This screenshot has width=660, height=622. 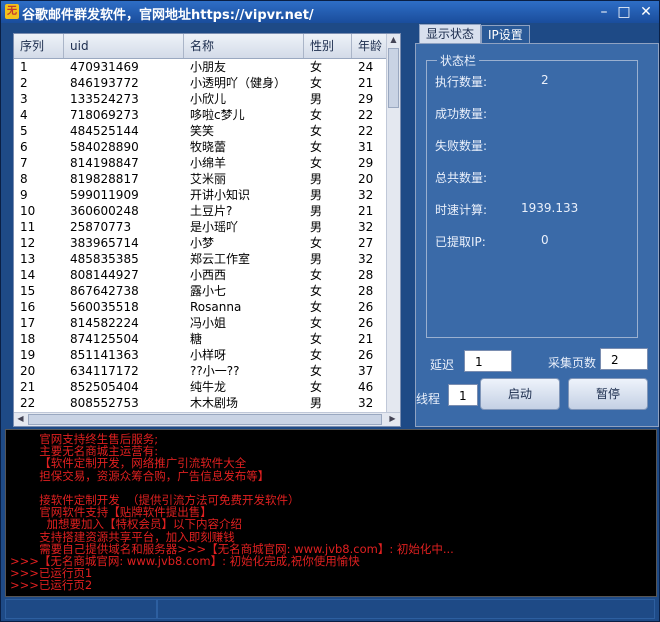 I want to click on table-cell: 小样呀, so click(x=208, y=355).